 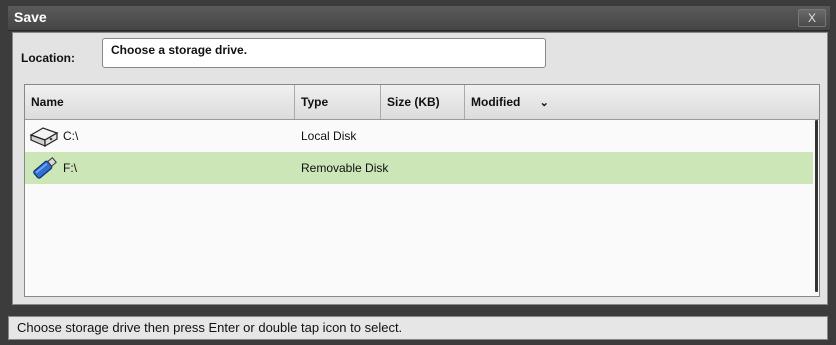 What do you see at coordinates (338, 102) in the screenshot?
I see `column-header-type: Type` at bounding box center [338, 102].